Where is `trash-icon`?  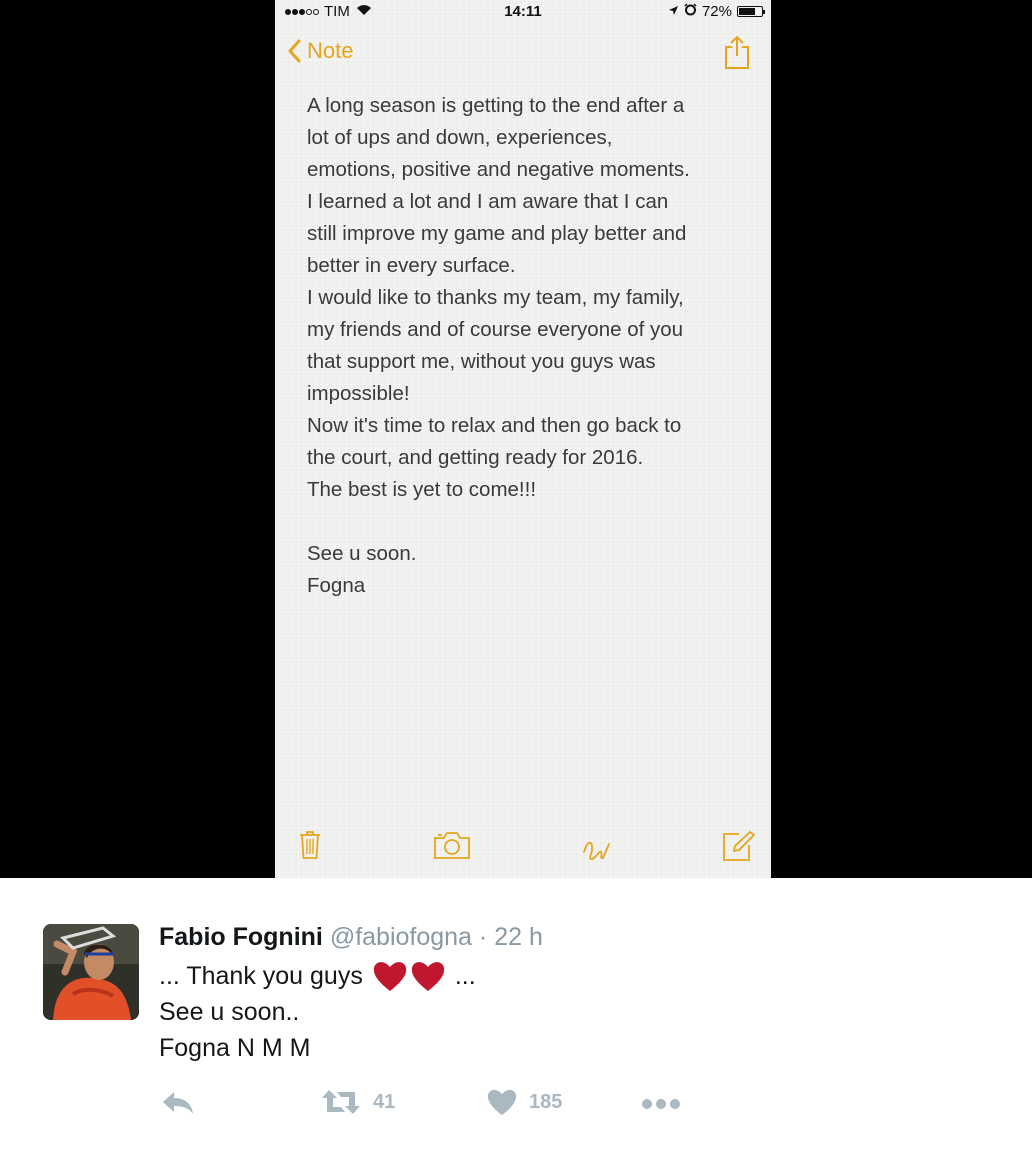
trash-icon is located at coordinates (310, 845).